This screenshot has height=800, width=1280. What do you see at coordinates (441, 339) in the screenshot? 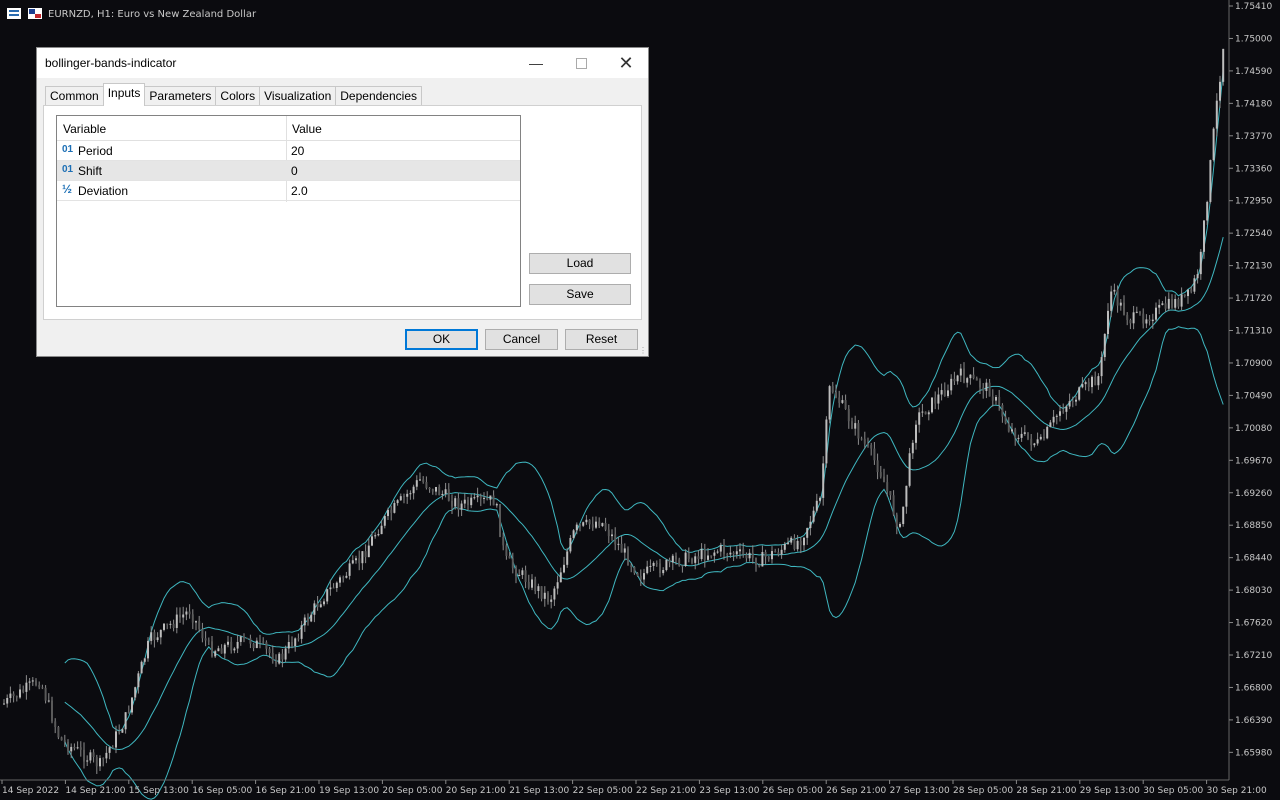
I see `ok-button: OK` at bounding box center [441, 339].